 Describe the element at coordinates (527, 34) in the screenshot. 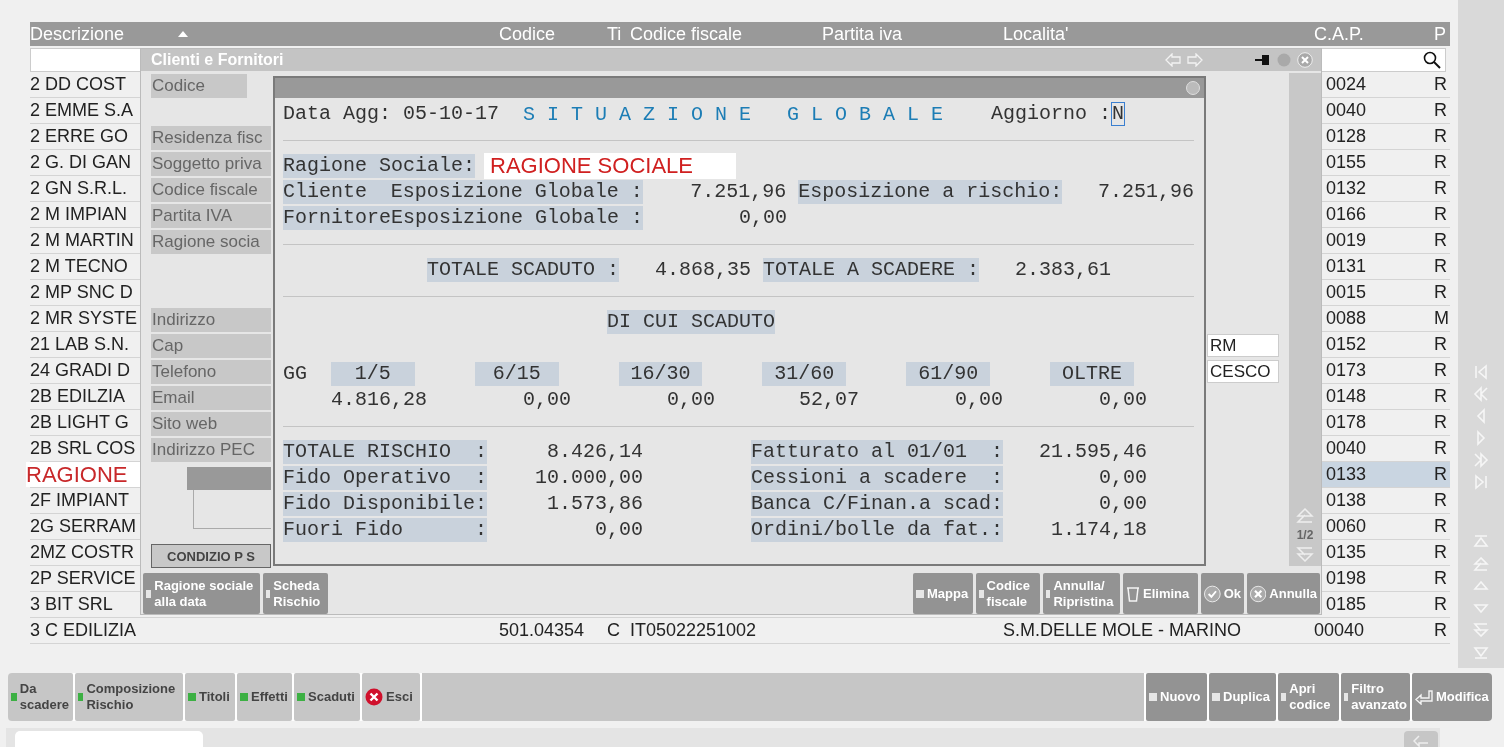

I see `column-header: Codice` at that location.